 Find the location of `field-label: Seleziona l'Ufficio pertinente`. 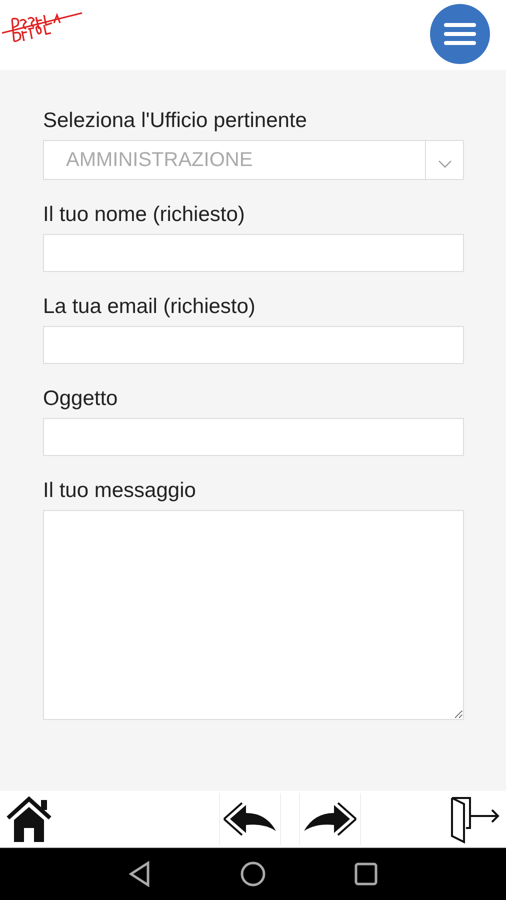

field-label: Seleziona l'Ufficio pertinente is located at coordinates (175, 121).